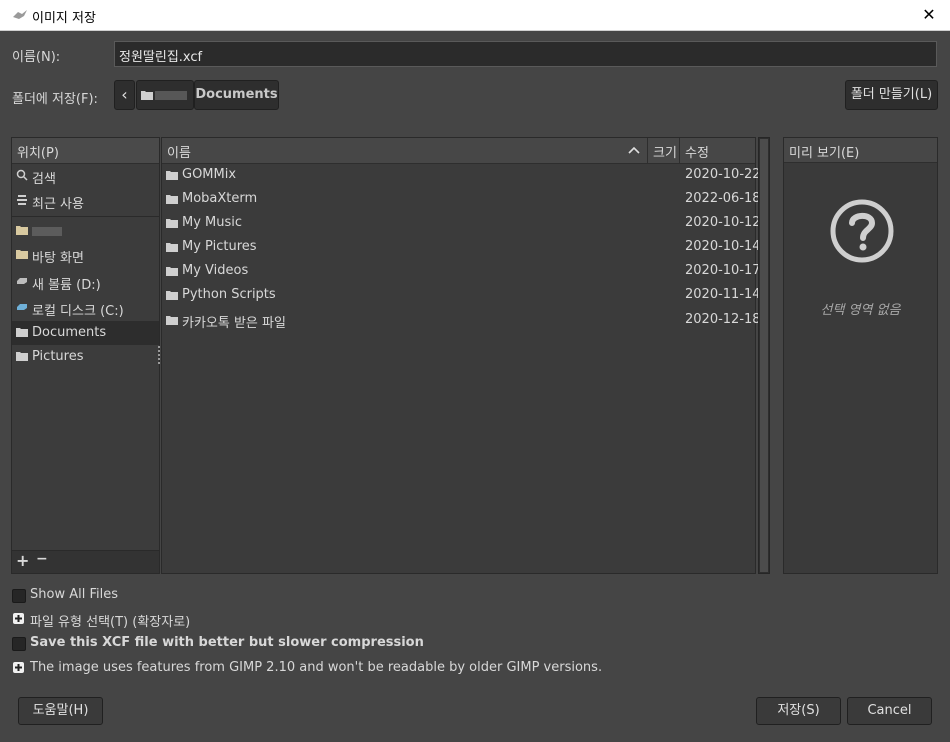  What do you see at coordinates (461, 199) in the screenshot?
I see `file-row: MobaXterm 2022-06-18` at bounding box center [461, 199].